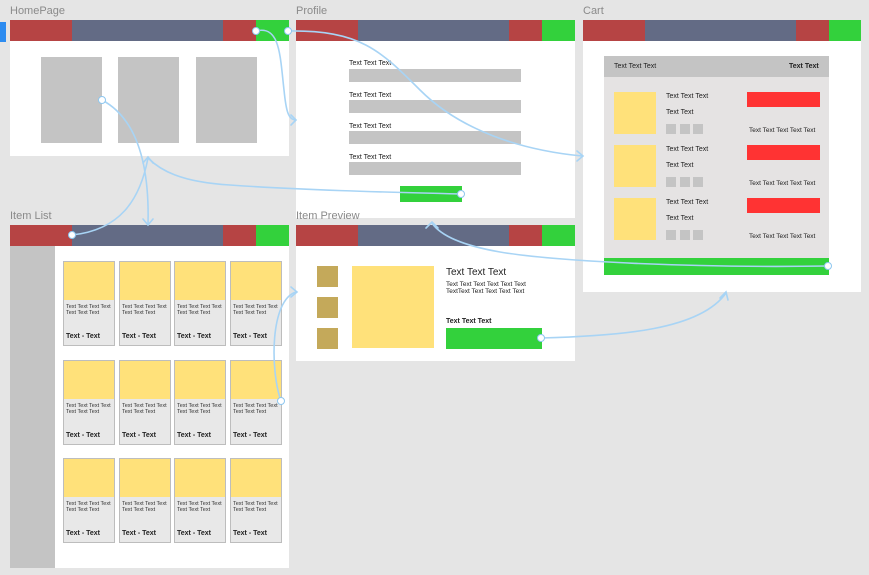  What do you see at coordinates (312, 11) in the screenshot?
I see `frame-label-profile: Profile` at bounding box center [312, 11].